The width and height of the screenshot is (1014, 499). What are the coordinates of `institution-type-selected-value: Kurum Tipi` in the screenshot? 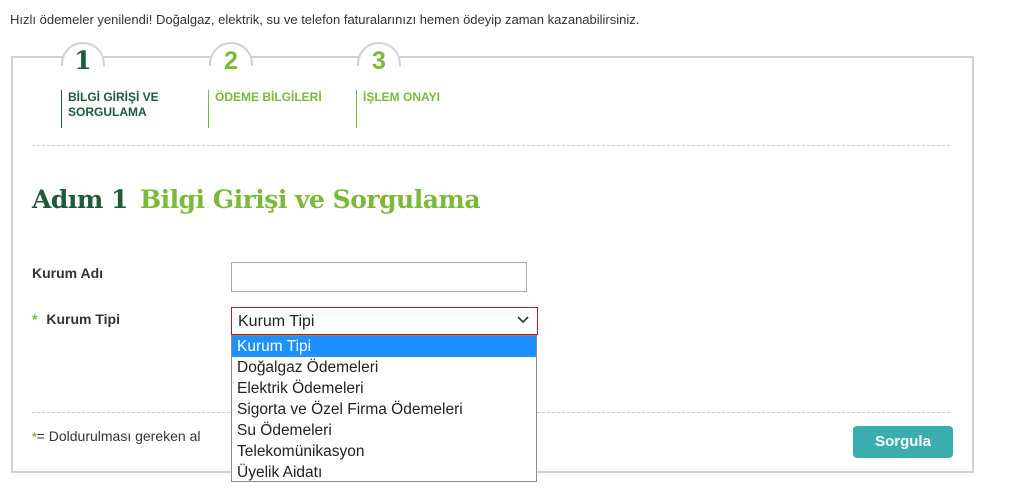 It's located at (276, 321).